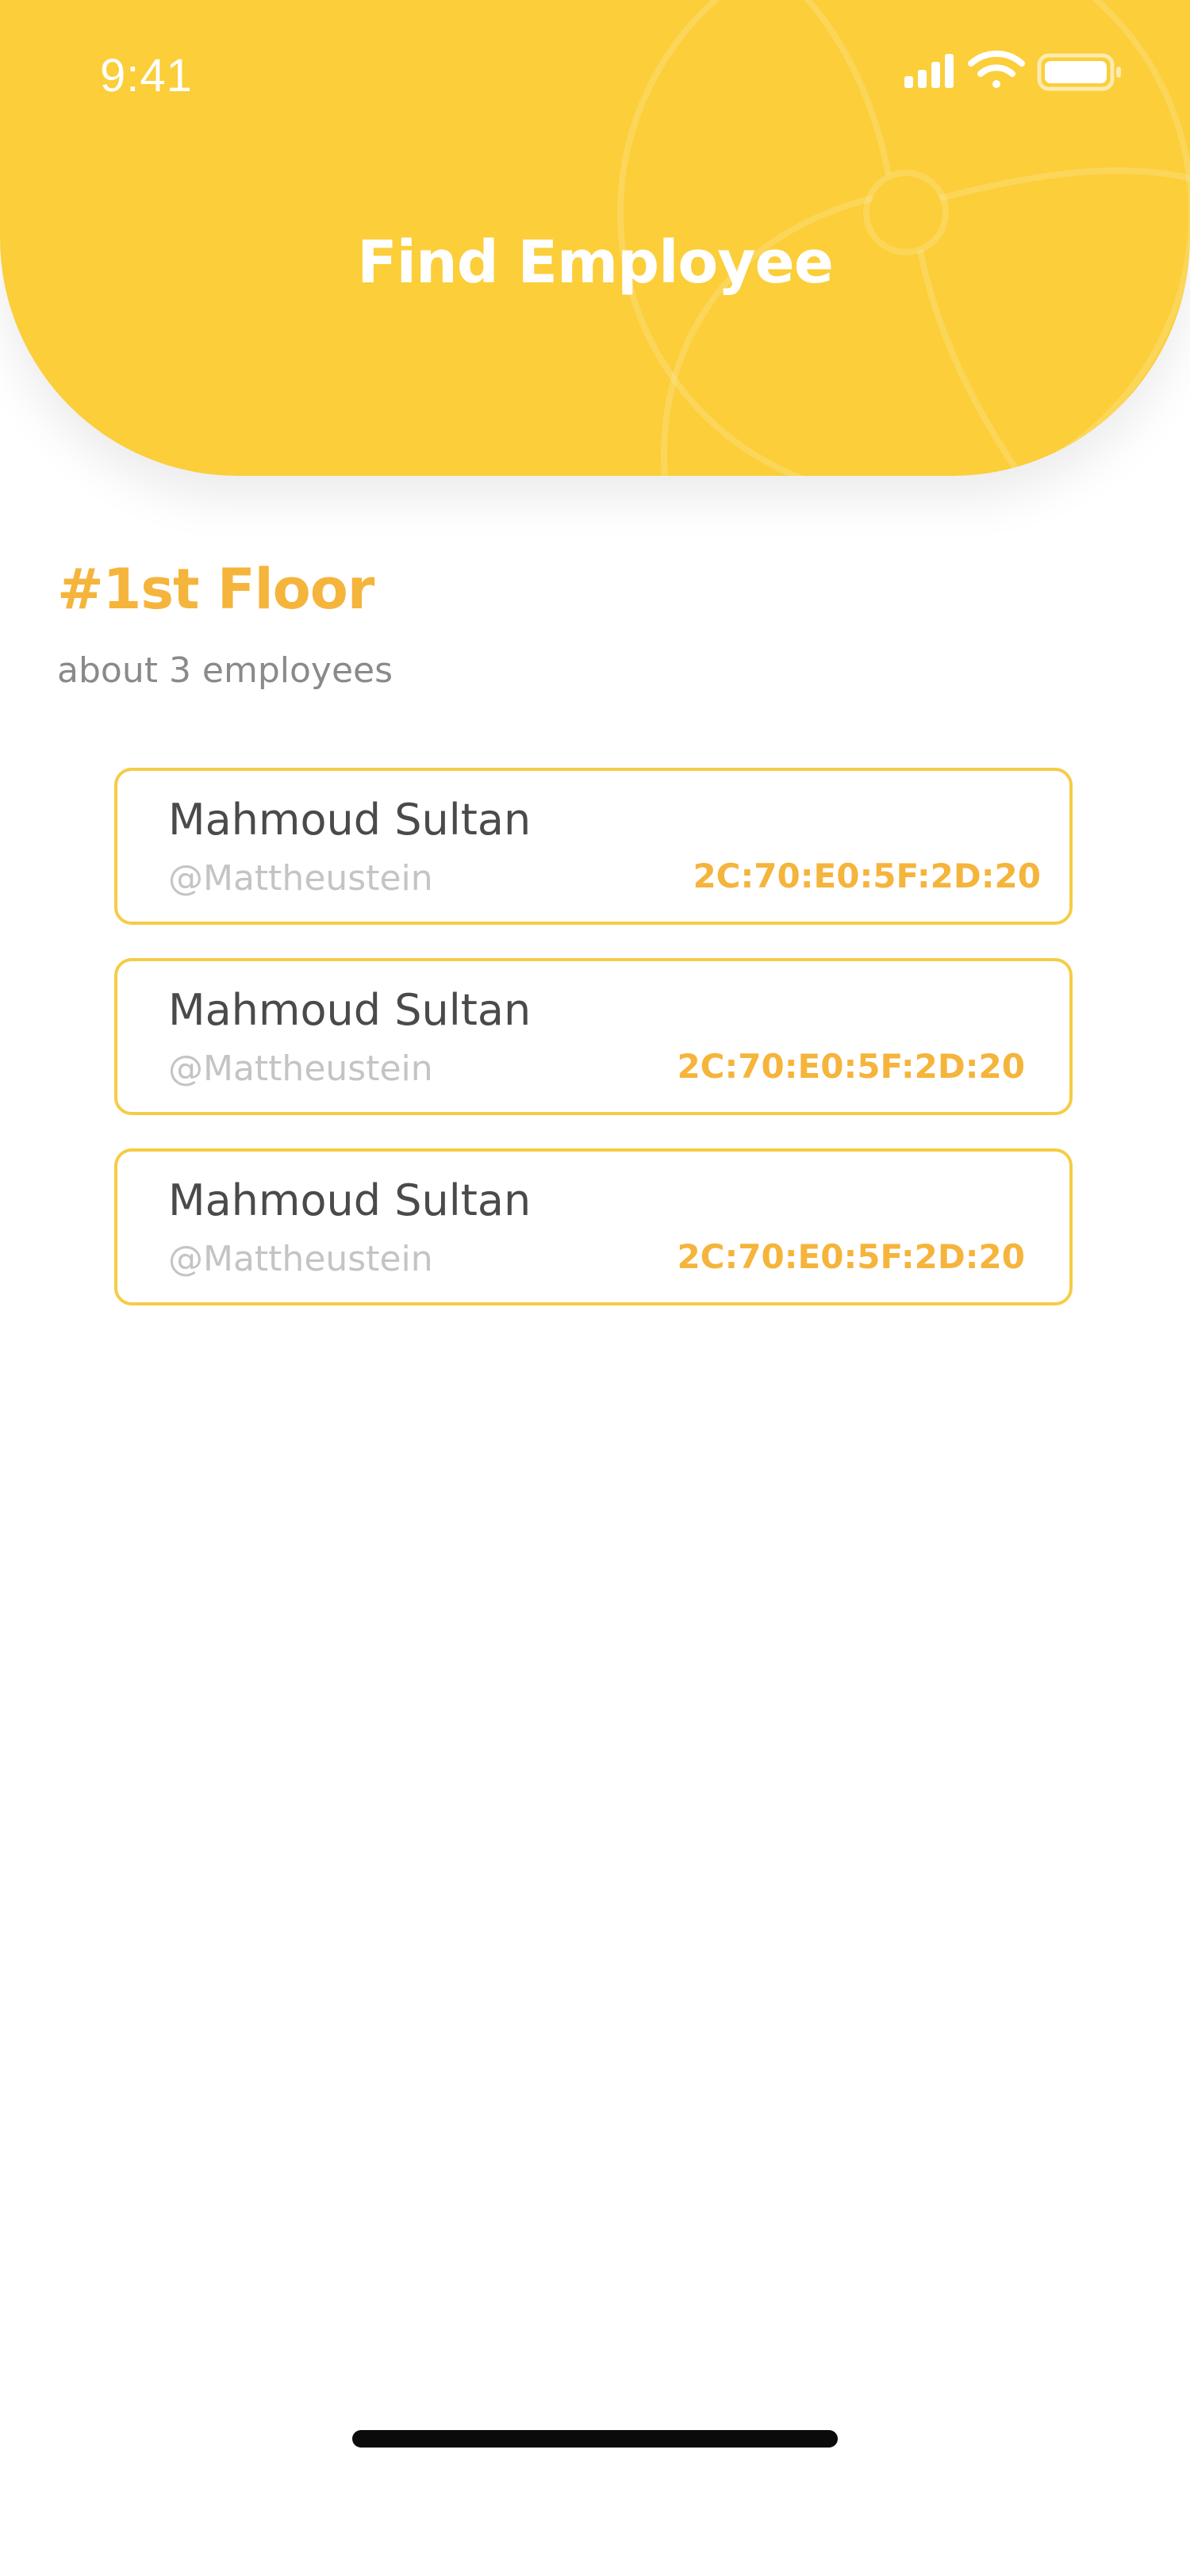 This screenshot has height=2576, width=1190. I want to click on cellular-signal-icon, so click(929, 71).